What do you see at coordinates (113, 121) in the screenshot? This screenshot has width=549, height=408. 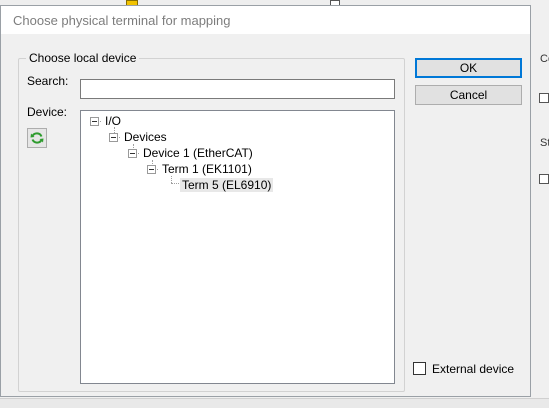 I see `tree-node-io: I/O` at bounding box center [113, 121].